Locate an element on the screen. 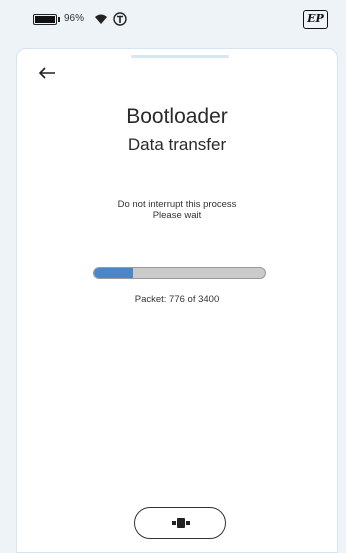 Image resolution: width=346 pixels, height=553 pixels. battery-icon is located at coordinates (46, 19).